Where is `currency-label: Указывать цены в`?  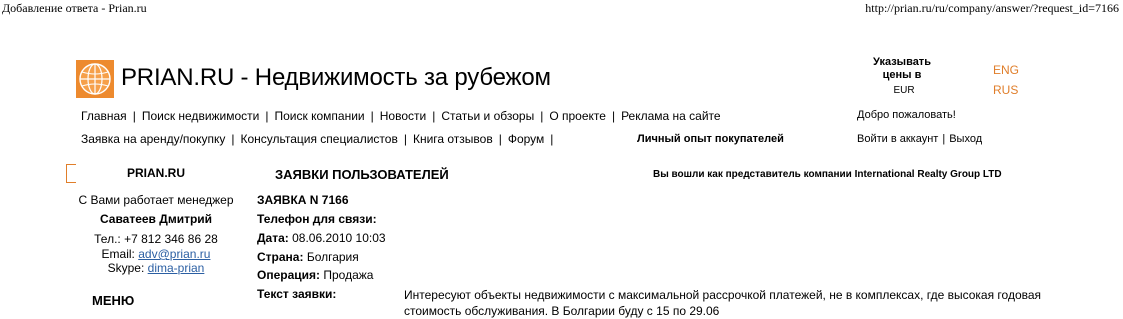 currency-label: Указывать цены в is located at coordinates (902, 68).